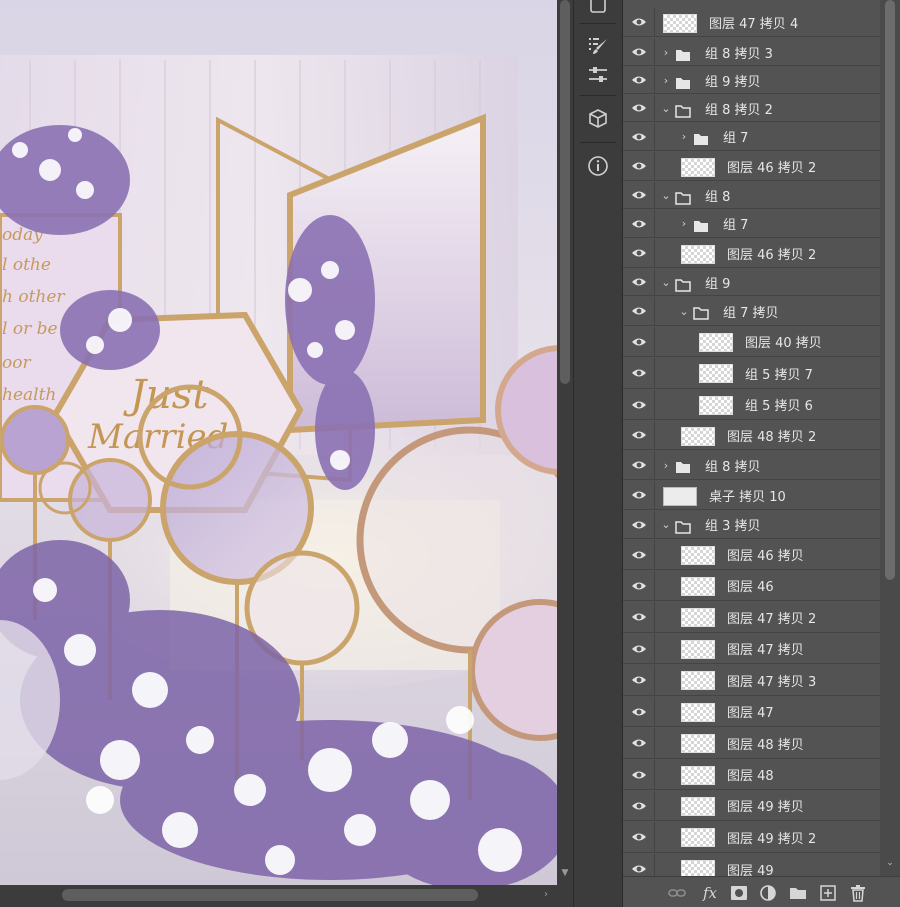  I want to click on layer-row: 图层 46 拷贝, so click(751, 555).